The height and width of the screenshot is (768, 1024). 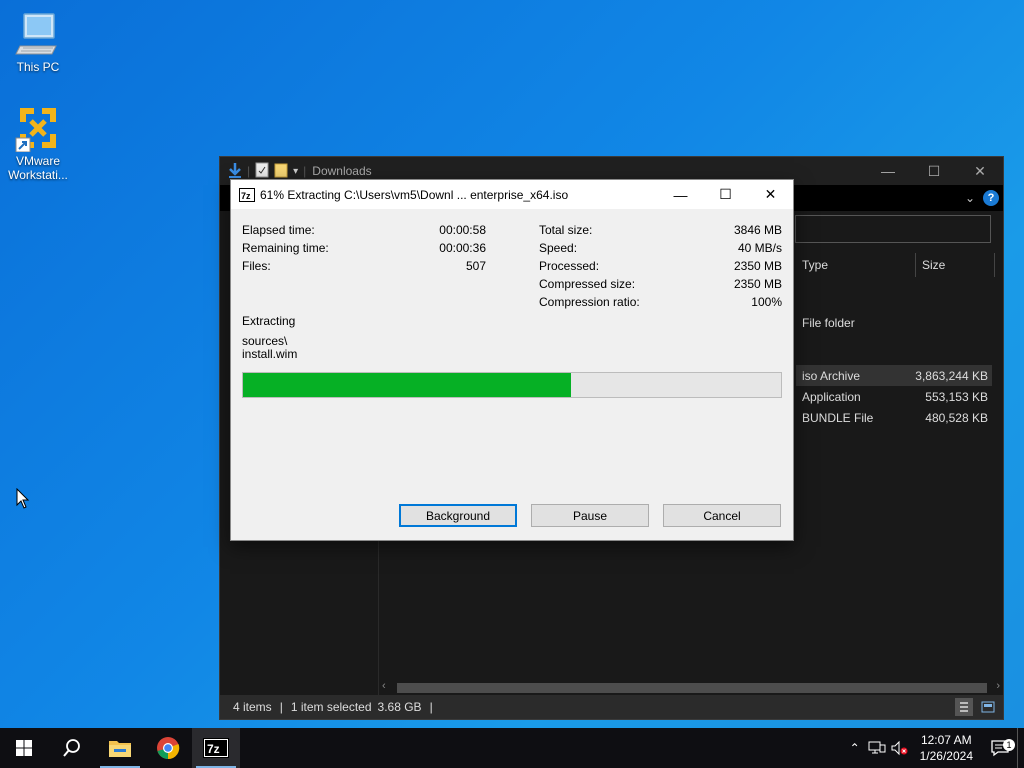 I want to click on current-path: sources\, so click(x=265, y=341).